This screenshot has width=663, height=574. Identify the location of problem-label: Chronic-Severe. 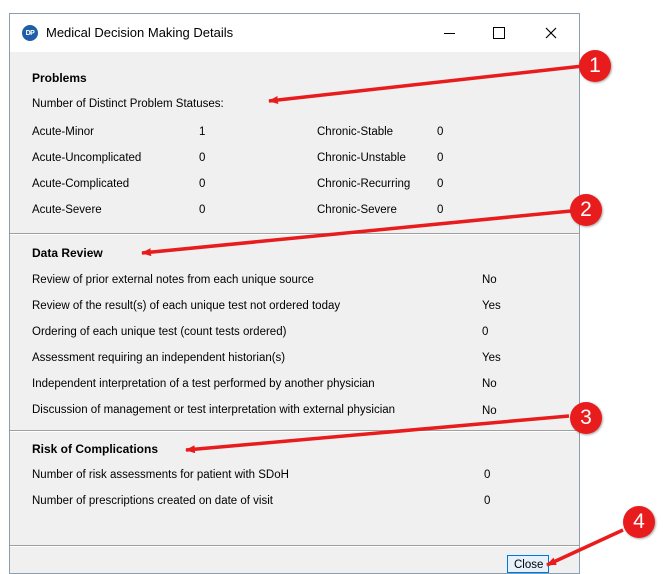
(357, 210).